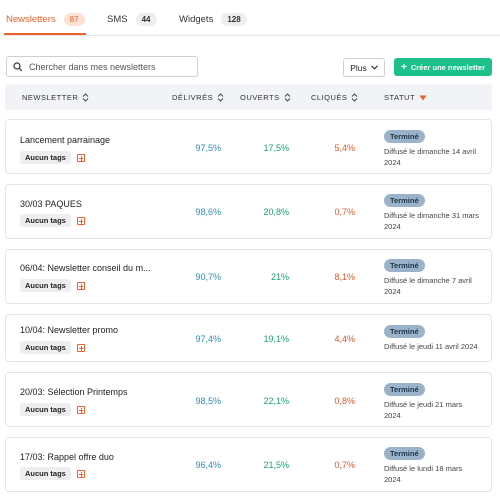 This screenshot has width=500, height=498. I want to click on sent-date: Diffusé le dimanche 14 avril 2024, so click(437, 157).